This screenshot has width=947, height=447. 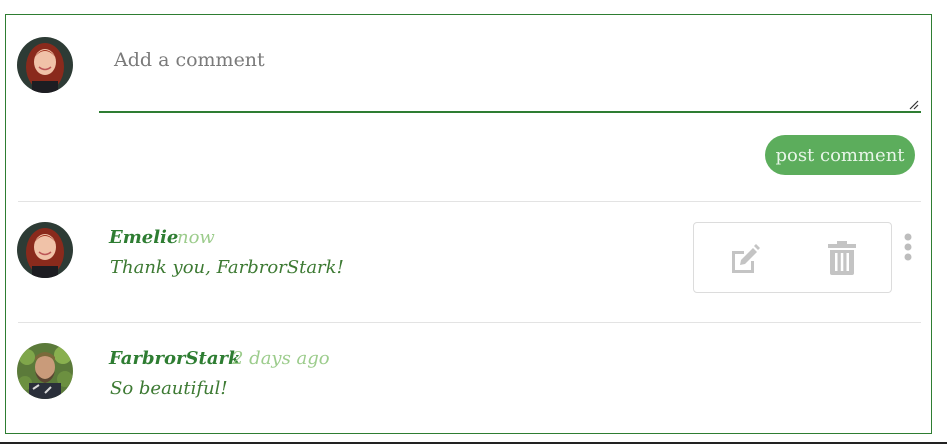 I want to click on comment-text: So beautiful!, so click(x=169, y=388).